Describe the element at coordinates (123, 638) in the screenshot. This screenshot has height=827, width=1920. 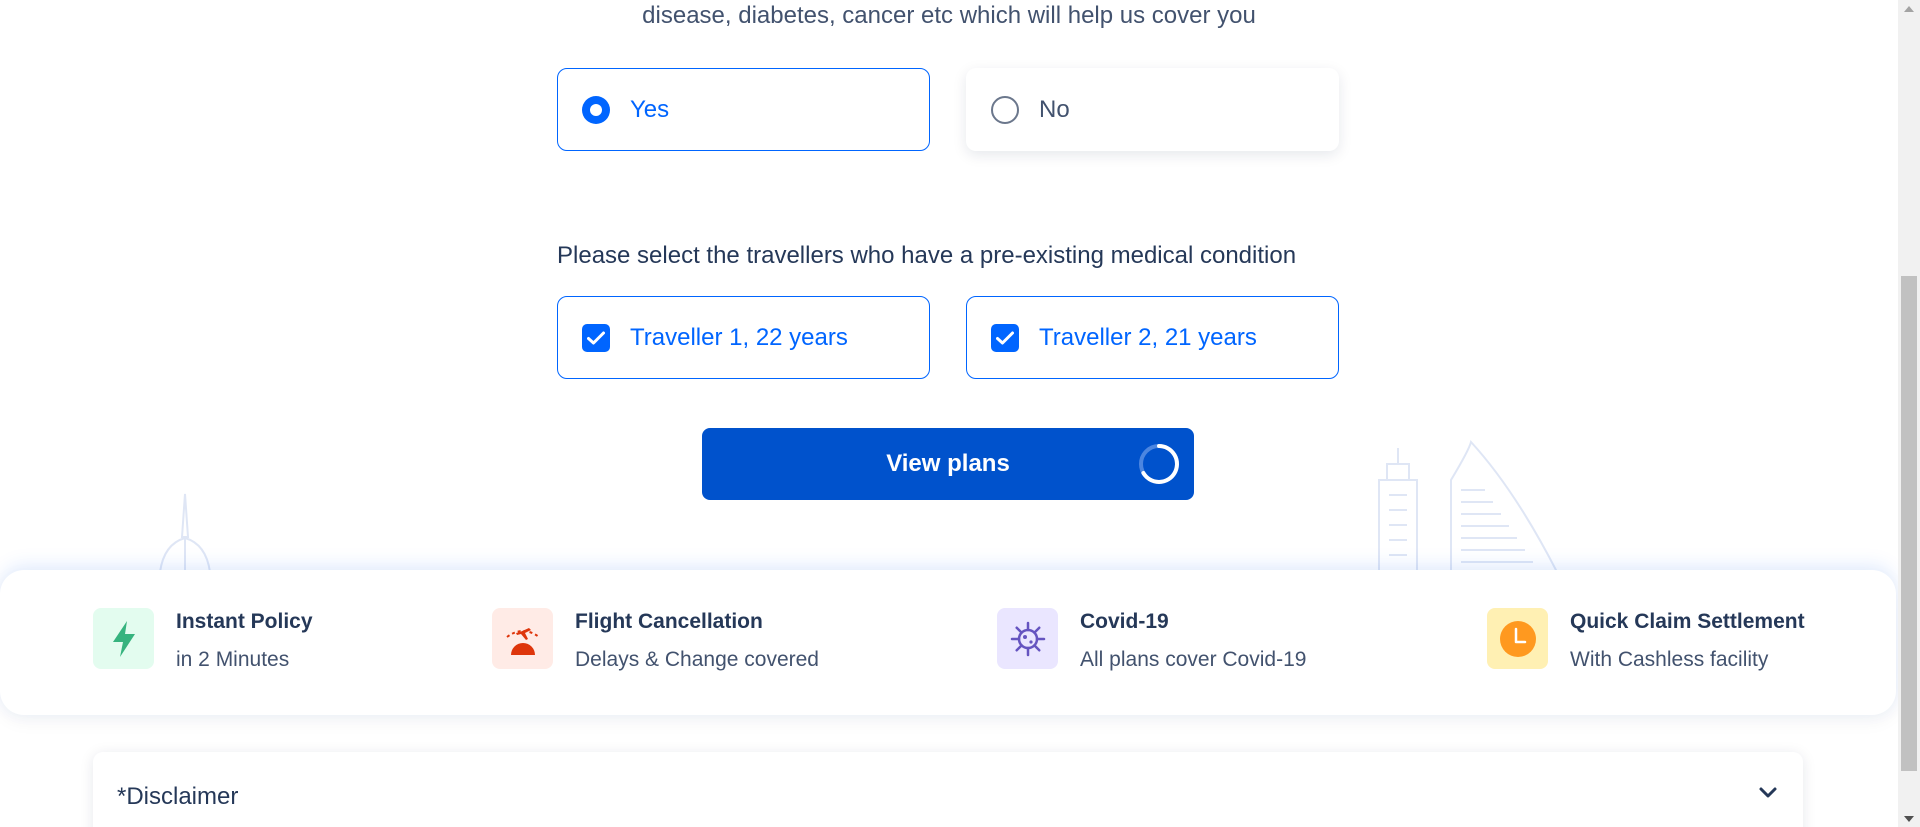
I see `lightning-icon` at that location.